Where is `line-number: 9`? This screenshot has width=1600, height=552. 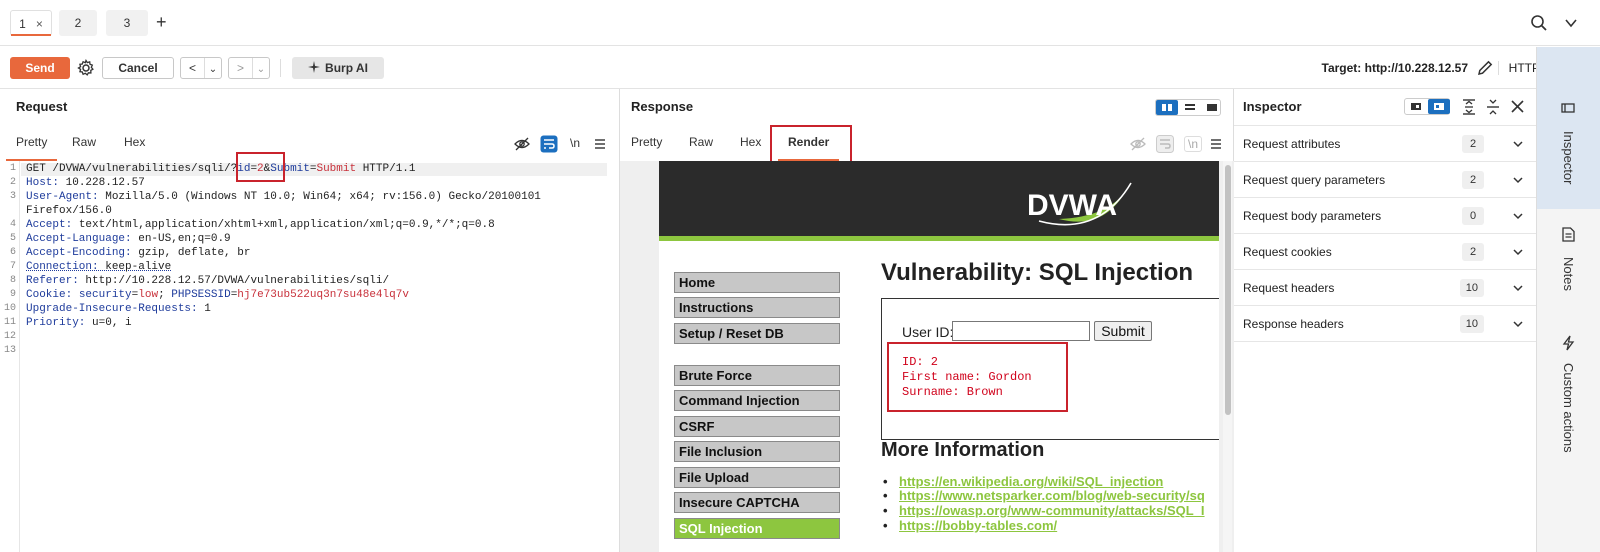
line-number: 9 is located at coordinates (9, 294).